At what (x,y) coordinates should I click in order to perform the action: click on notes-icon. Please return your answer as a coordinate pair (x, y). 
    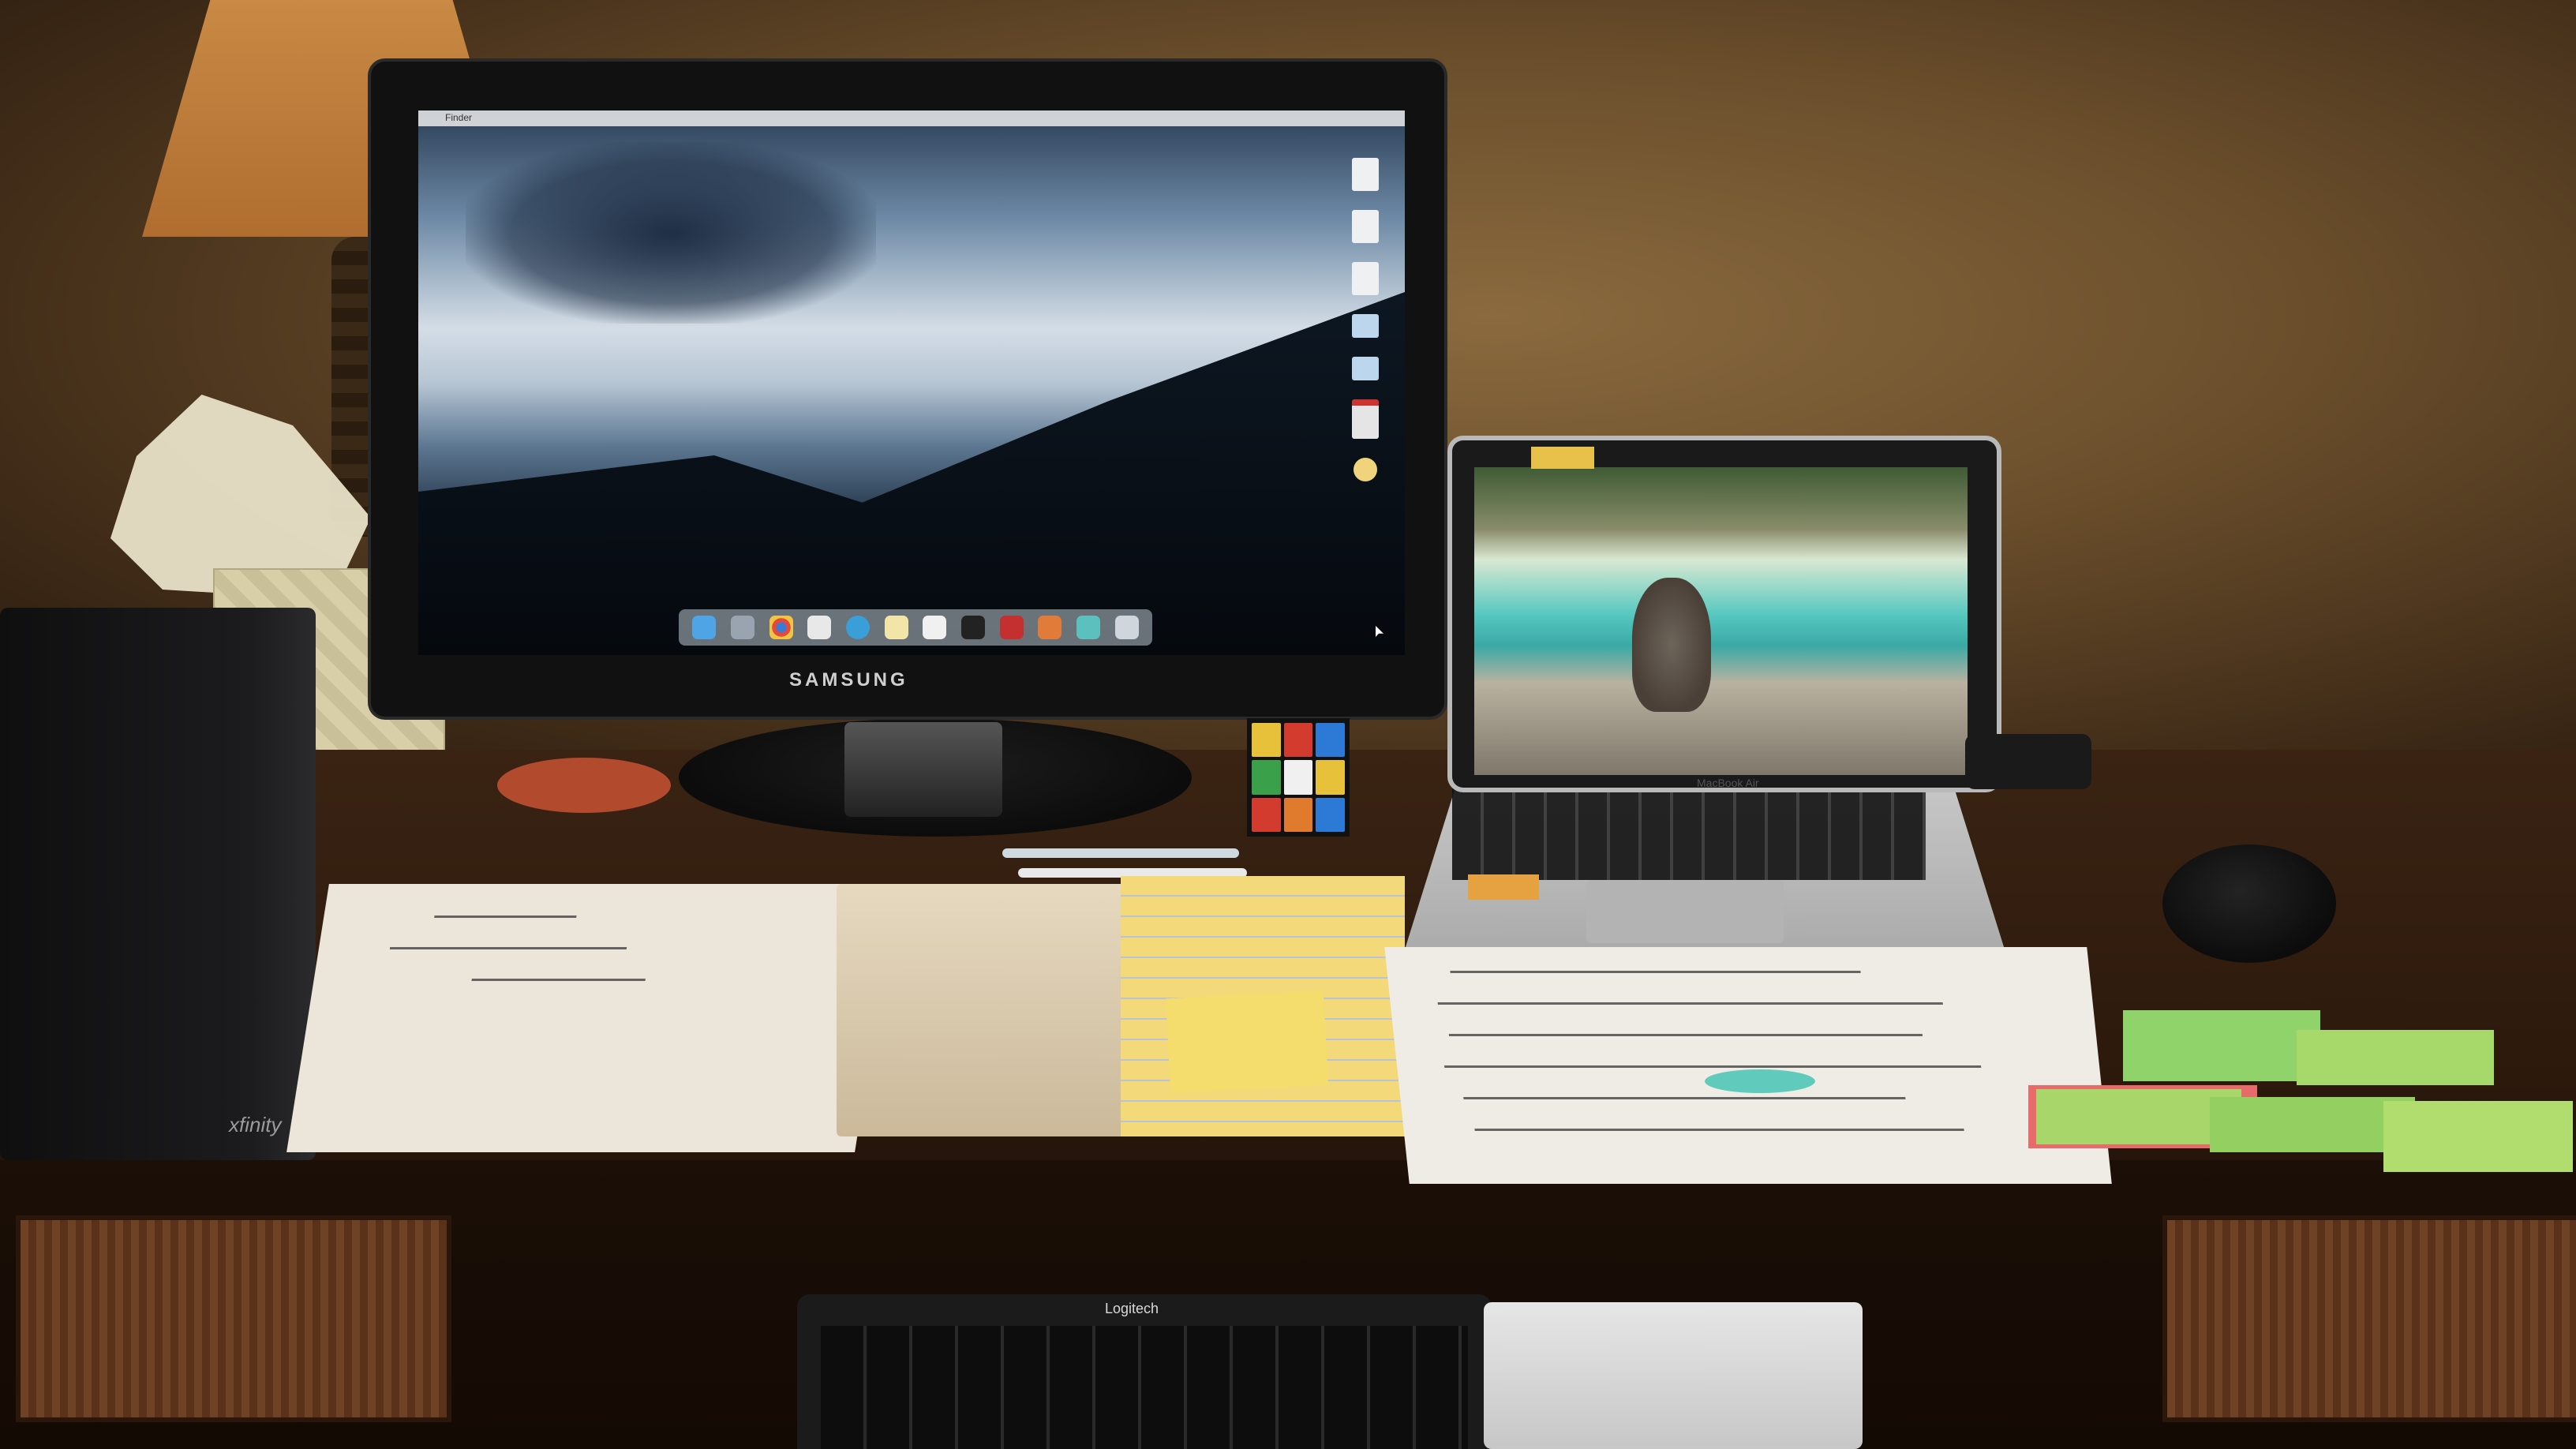
    Looking at the image, I should click on (896, 627).